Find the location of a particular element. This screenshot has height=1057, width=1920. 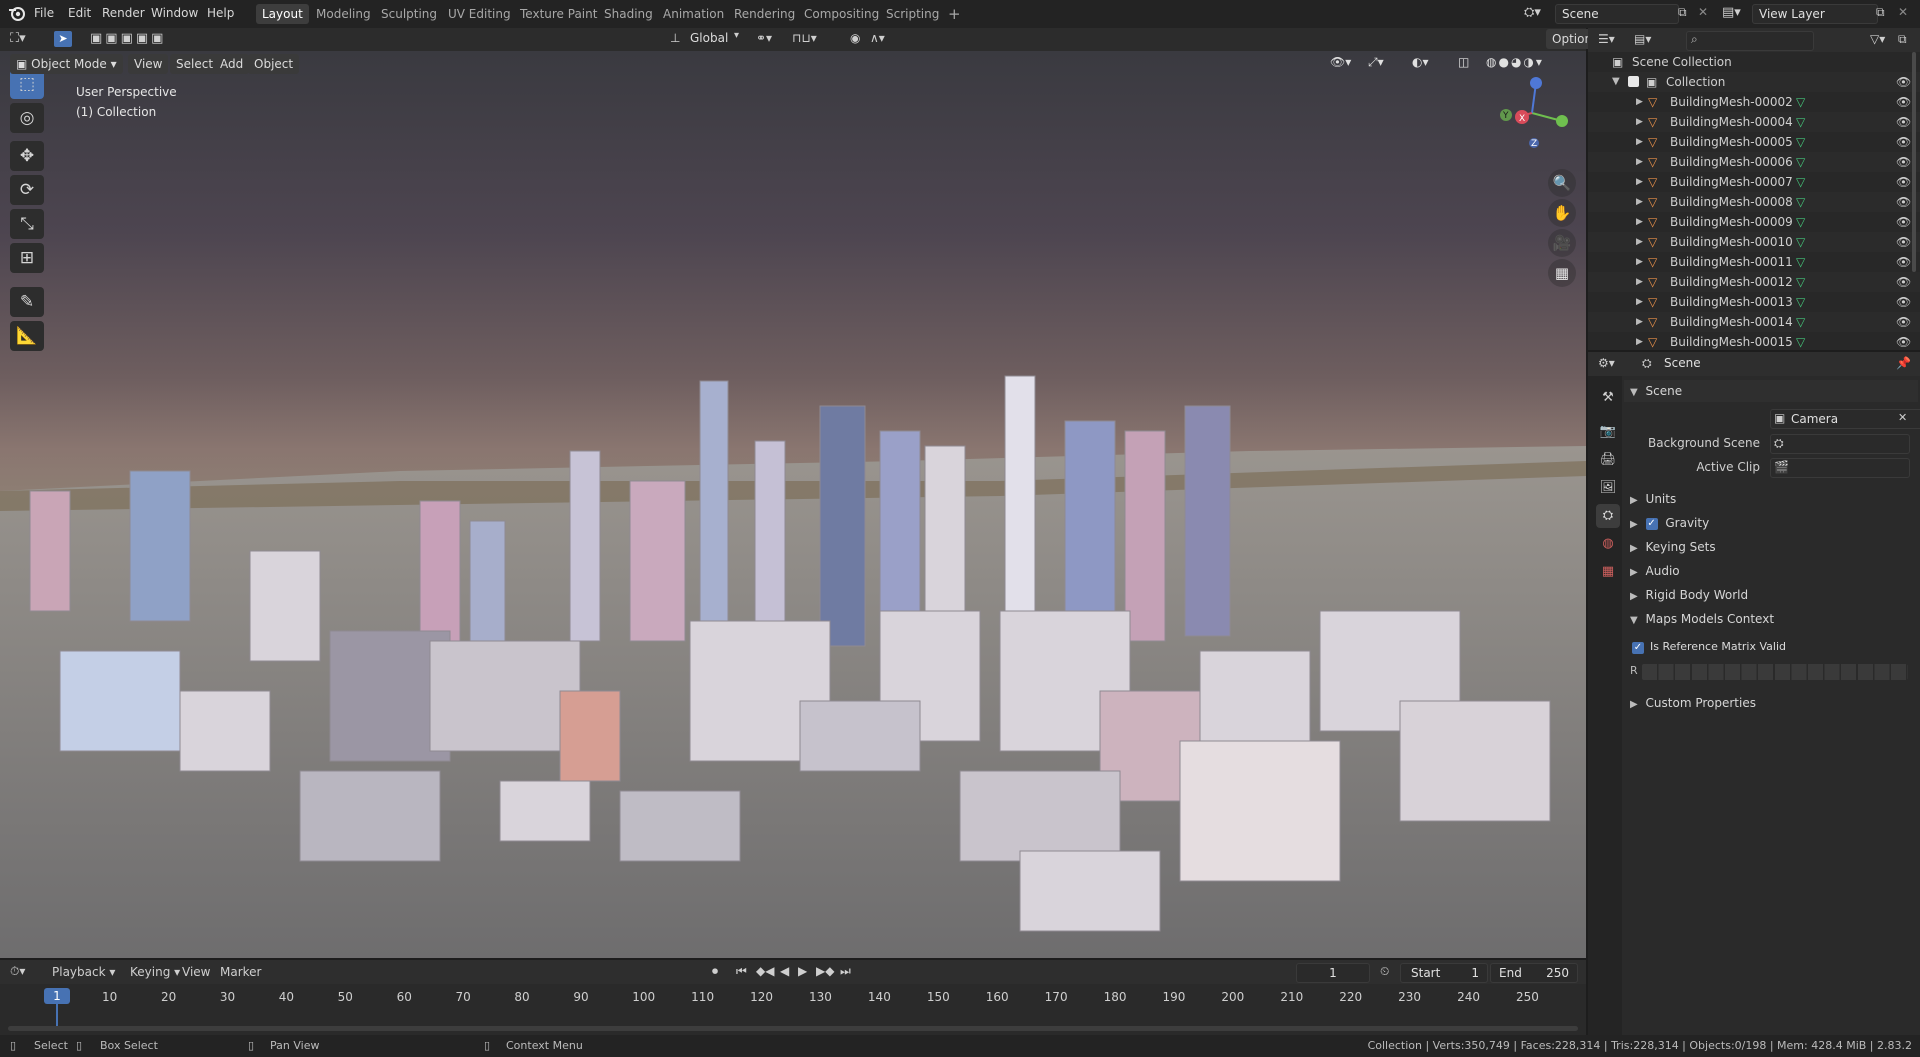

playhead-frame-indicator: 1 is located at coordinates (57, 996).